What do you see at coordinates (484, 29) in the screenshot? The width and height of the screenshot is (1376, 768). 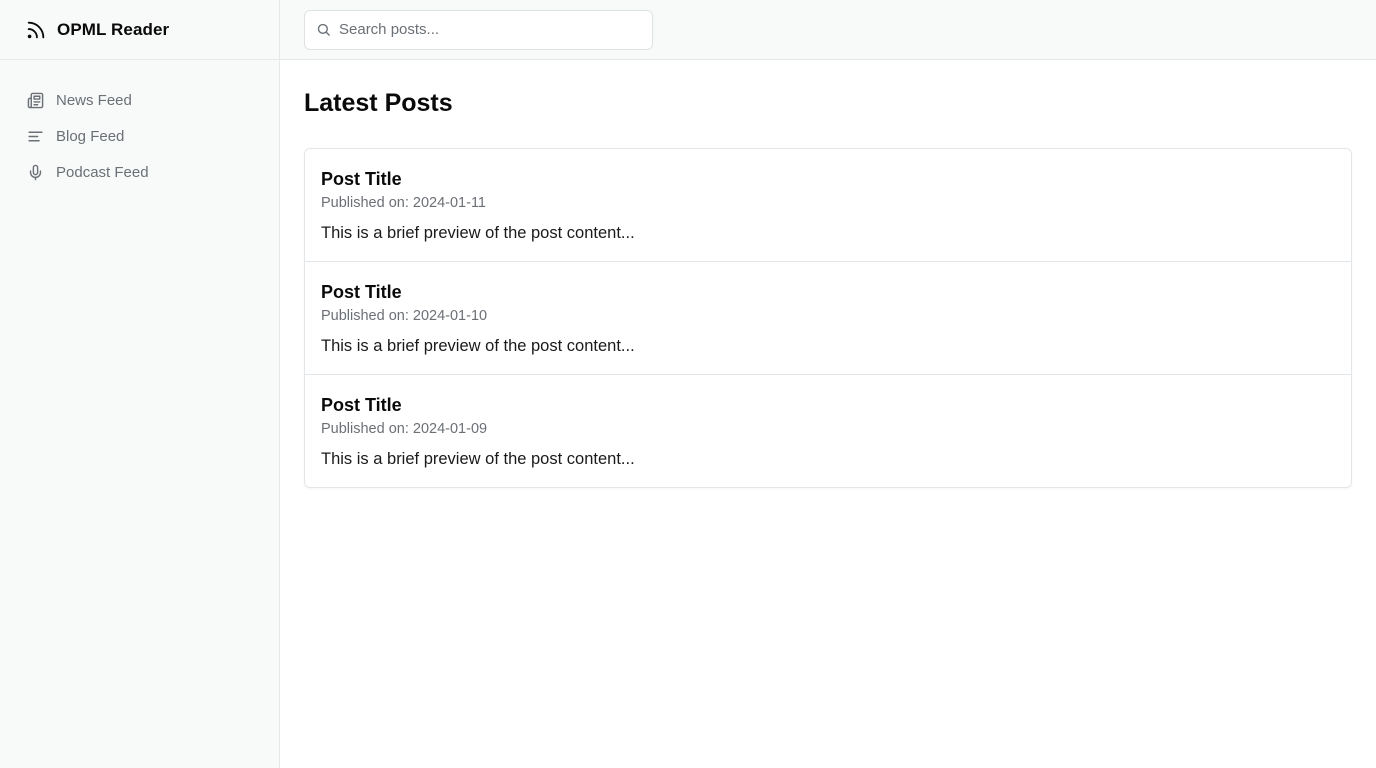 I see `search-input` at bounding box center [484, 29].